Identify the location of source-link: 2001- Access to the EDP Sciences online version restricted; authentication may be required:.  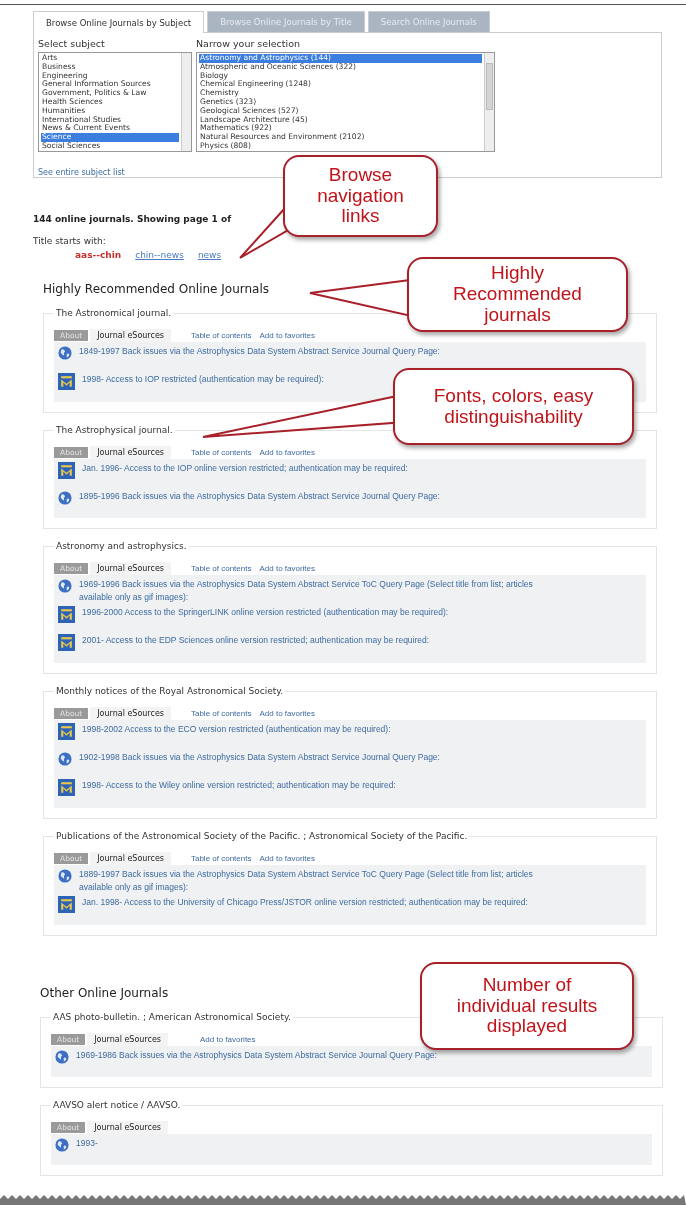
(256, 640).